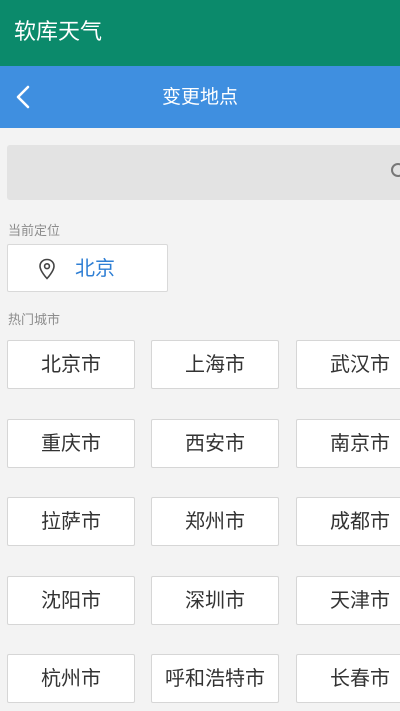 This screenshot has height=711, width=400. I want to click on app-title: 软库天气, so click(58, 32).